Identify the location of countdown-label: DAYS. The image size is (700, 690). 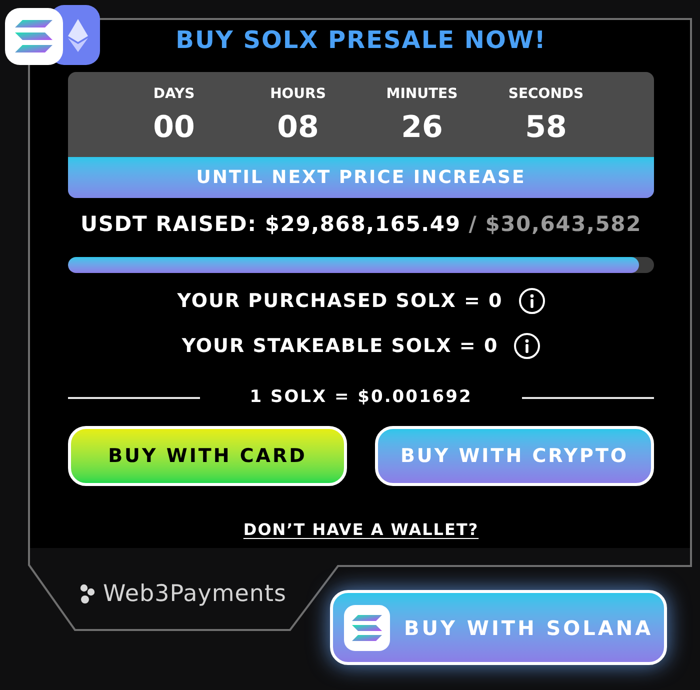
(174, 94).